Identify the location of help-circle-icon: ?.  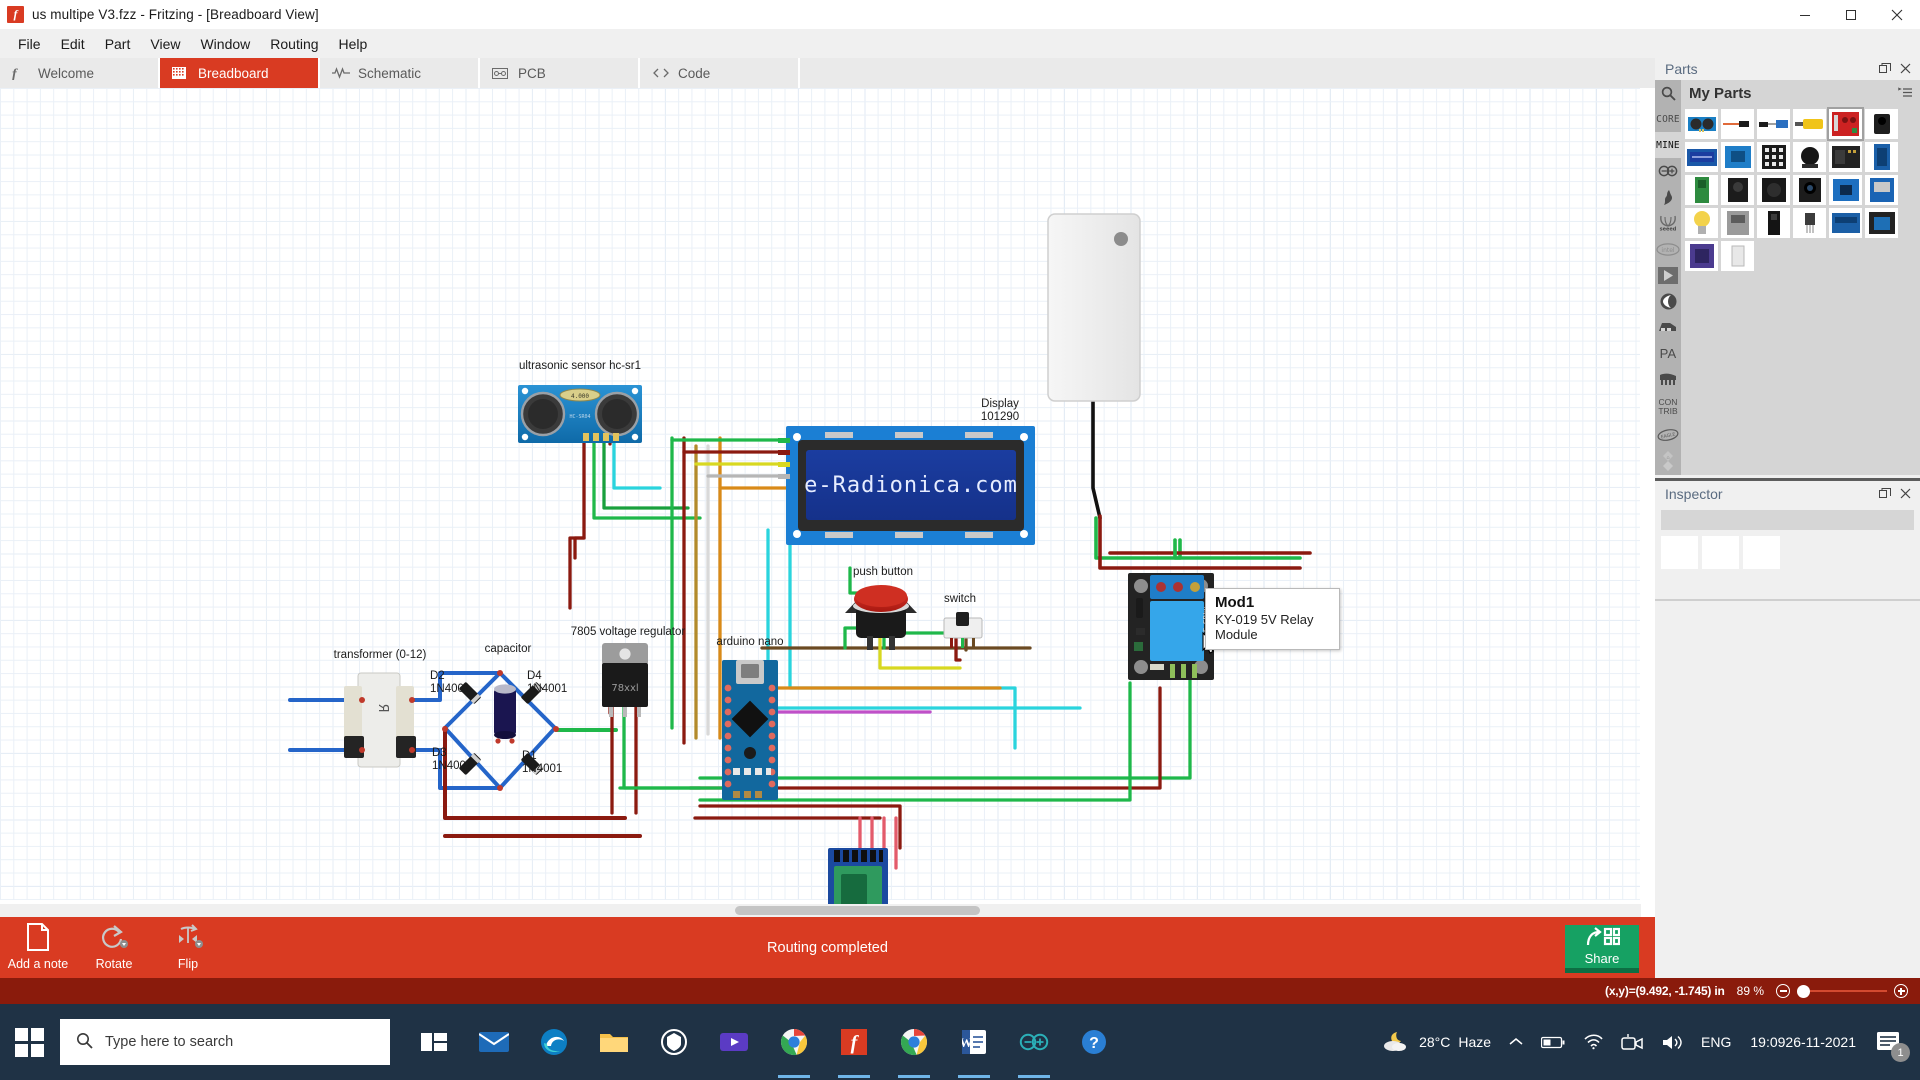
(1094, 1042).